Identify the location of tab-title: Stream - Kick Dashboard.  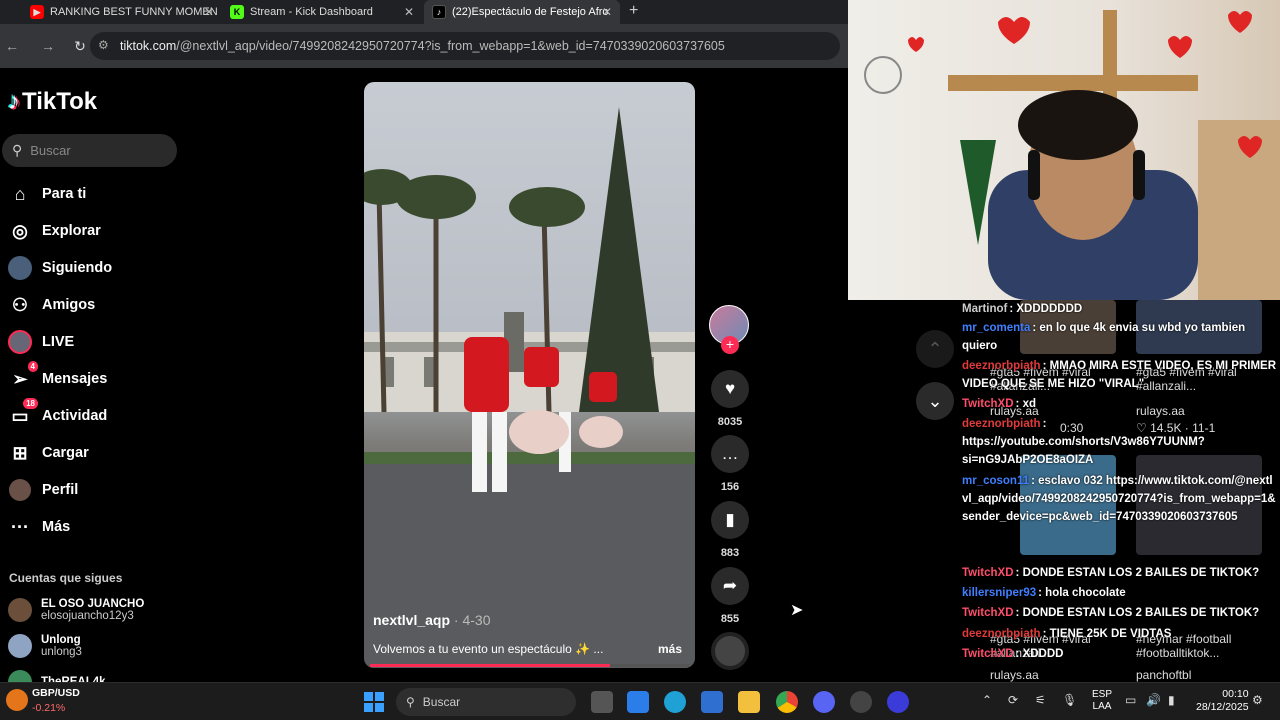
(311, 12).